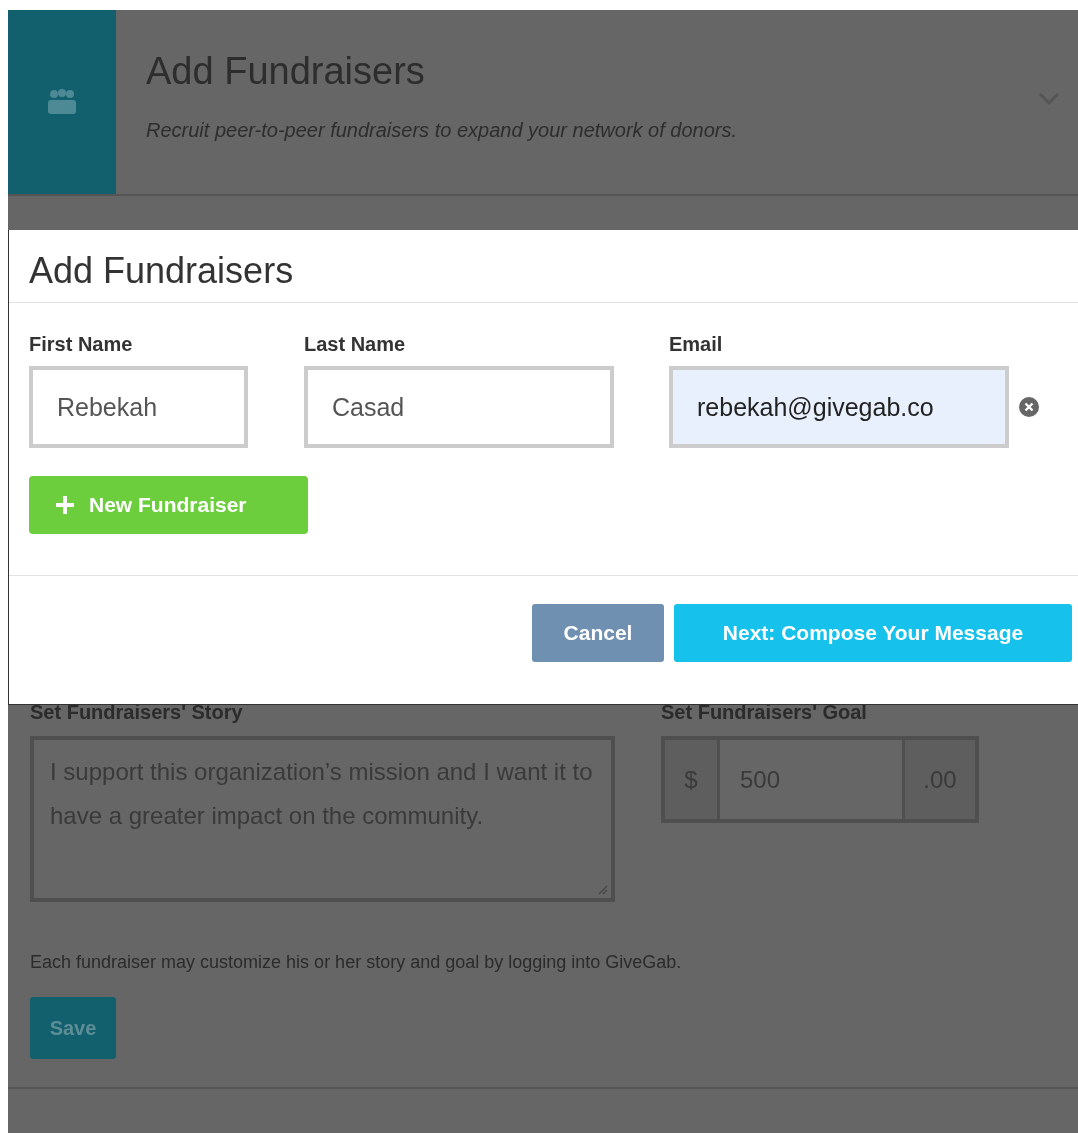  Describe the element at coordinates (603, 890) in the screenshot. I see `resize-grip-icon` at that location.